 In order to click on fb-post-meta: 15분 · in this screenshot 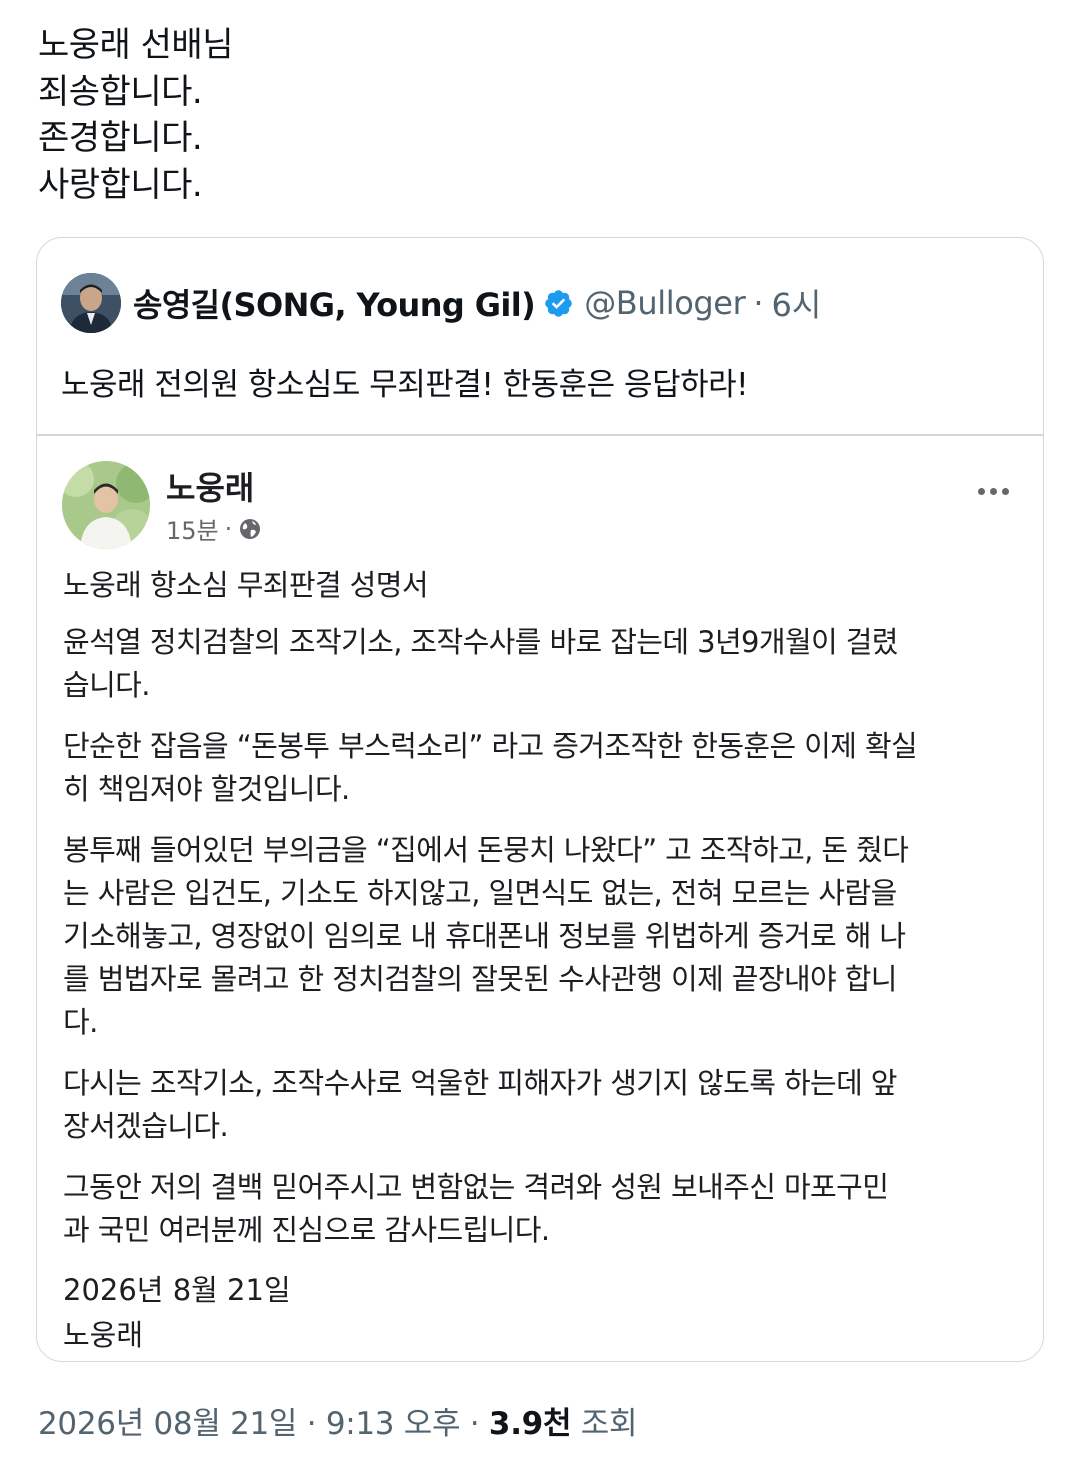, I will do `click(214, 528)`.